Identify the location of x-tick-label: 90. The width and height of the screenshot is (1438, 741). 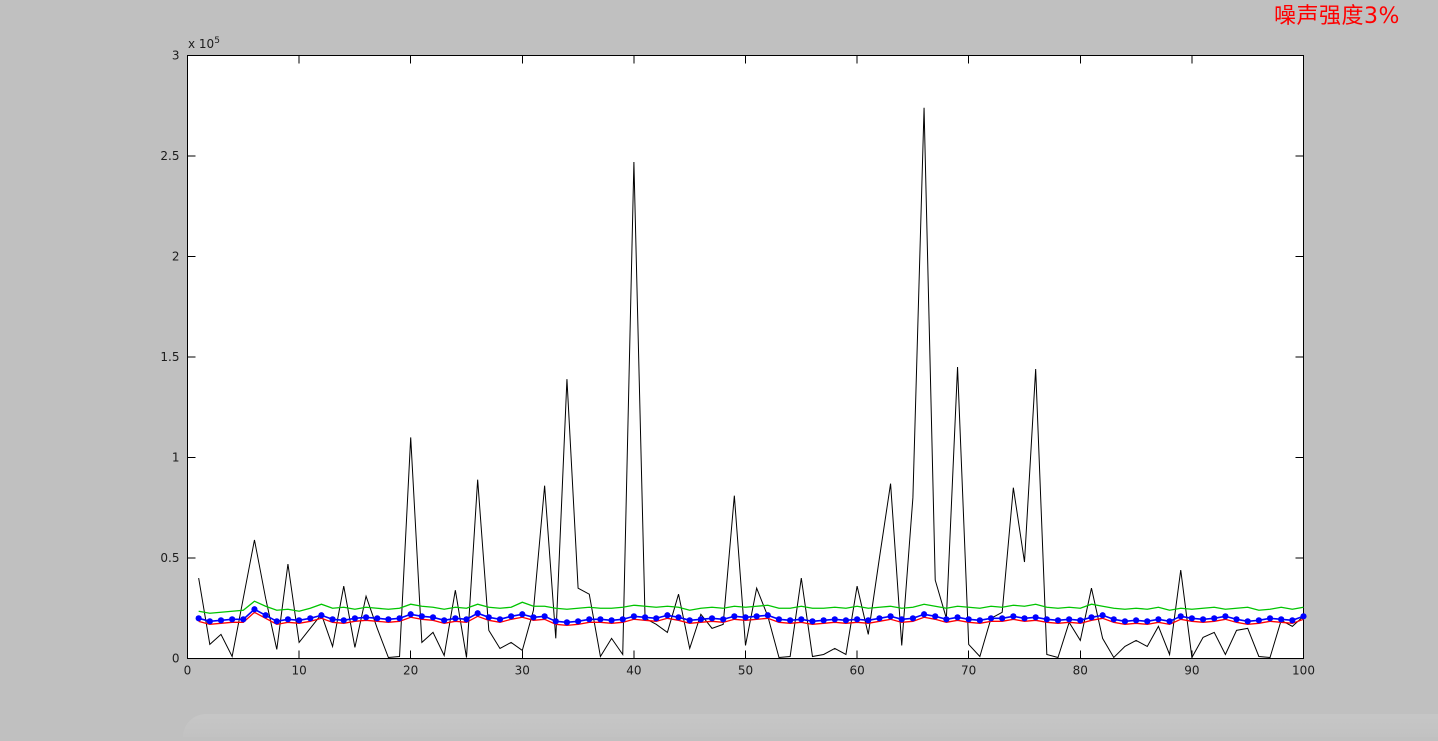
(1191, 671).